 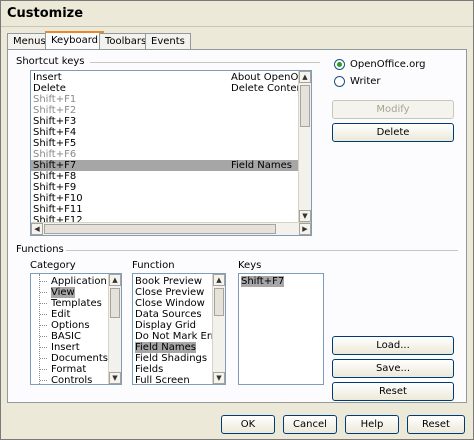 I want to click on radio-writer-label: Writer, so click(x=365, y=81).